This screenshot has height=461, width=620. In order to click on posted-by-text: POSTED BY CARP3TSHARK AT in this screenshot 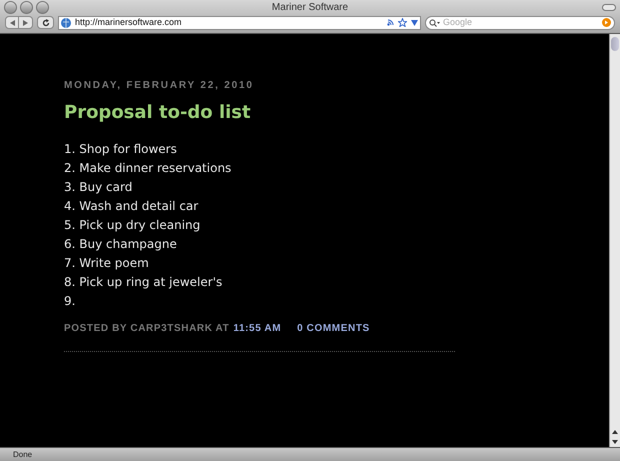, I will do `click(147, 329)`.